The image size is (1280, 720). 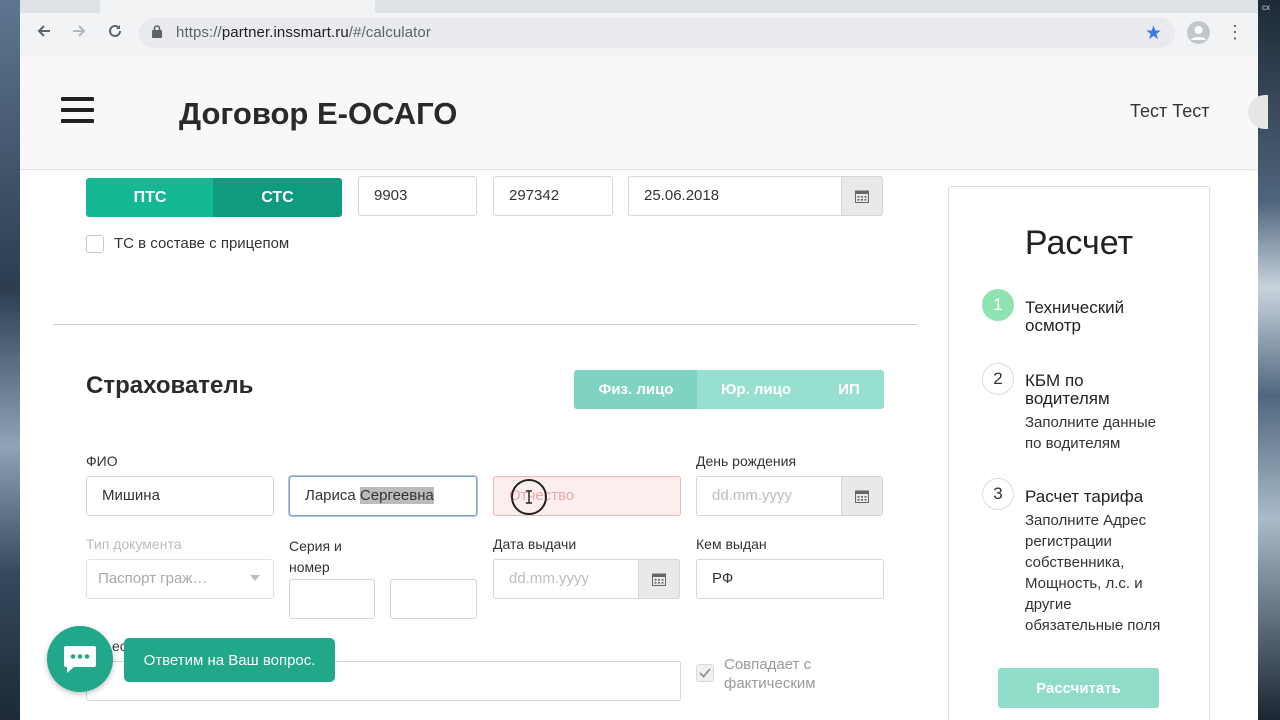 What do you see at coordinates (115, 33) in the screenshot?
I see `reload-icon` at bounding box center [115, 33].